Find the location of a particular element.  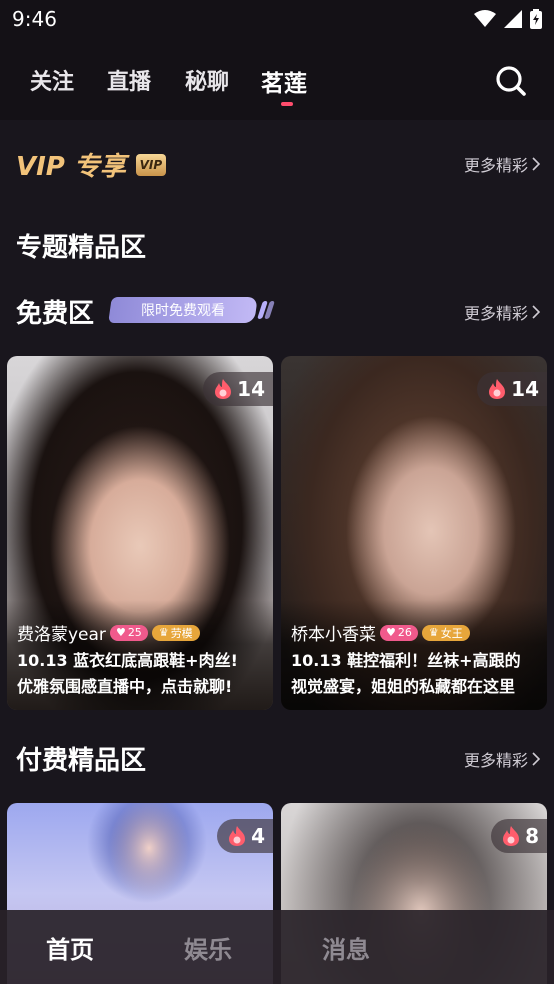

card-user-row: 桥本小香菜 ♥ 26 ♛ 女王 is located at coordinates (380, 632).